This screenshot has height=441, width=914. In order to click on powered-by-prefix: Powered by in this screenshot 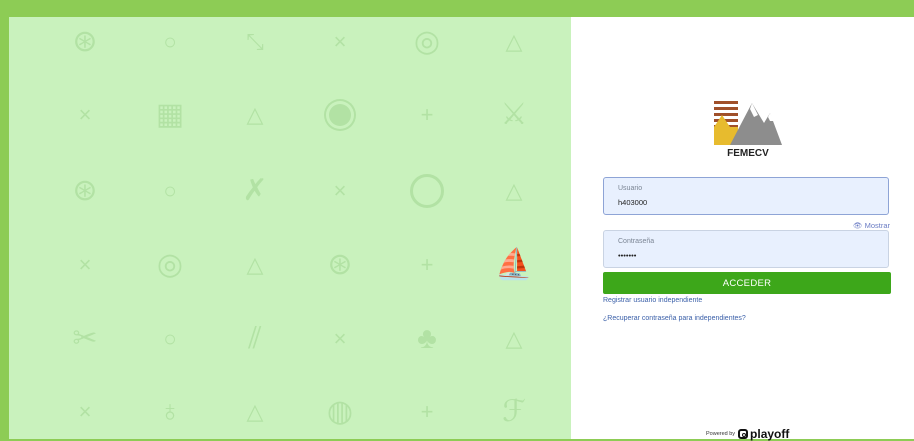, I will do `click(721, 434)`.